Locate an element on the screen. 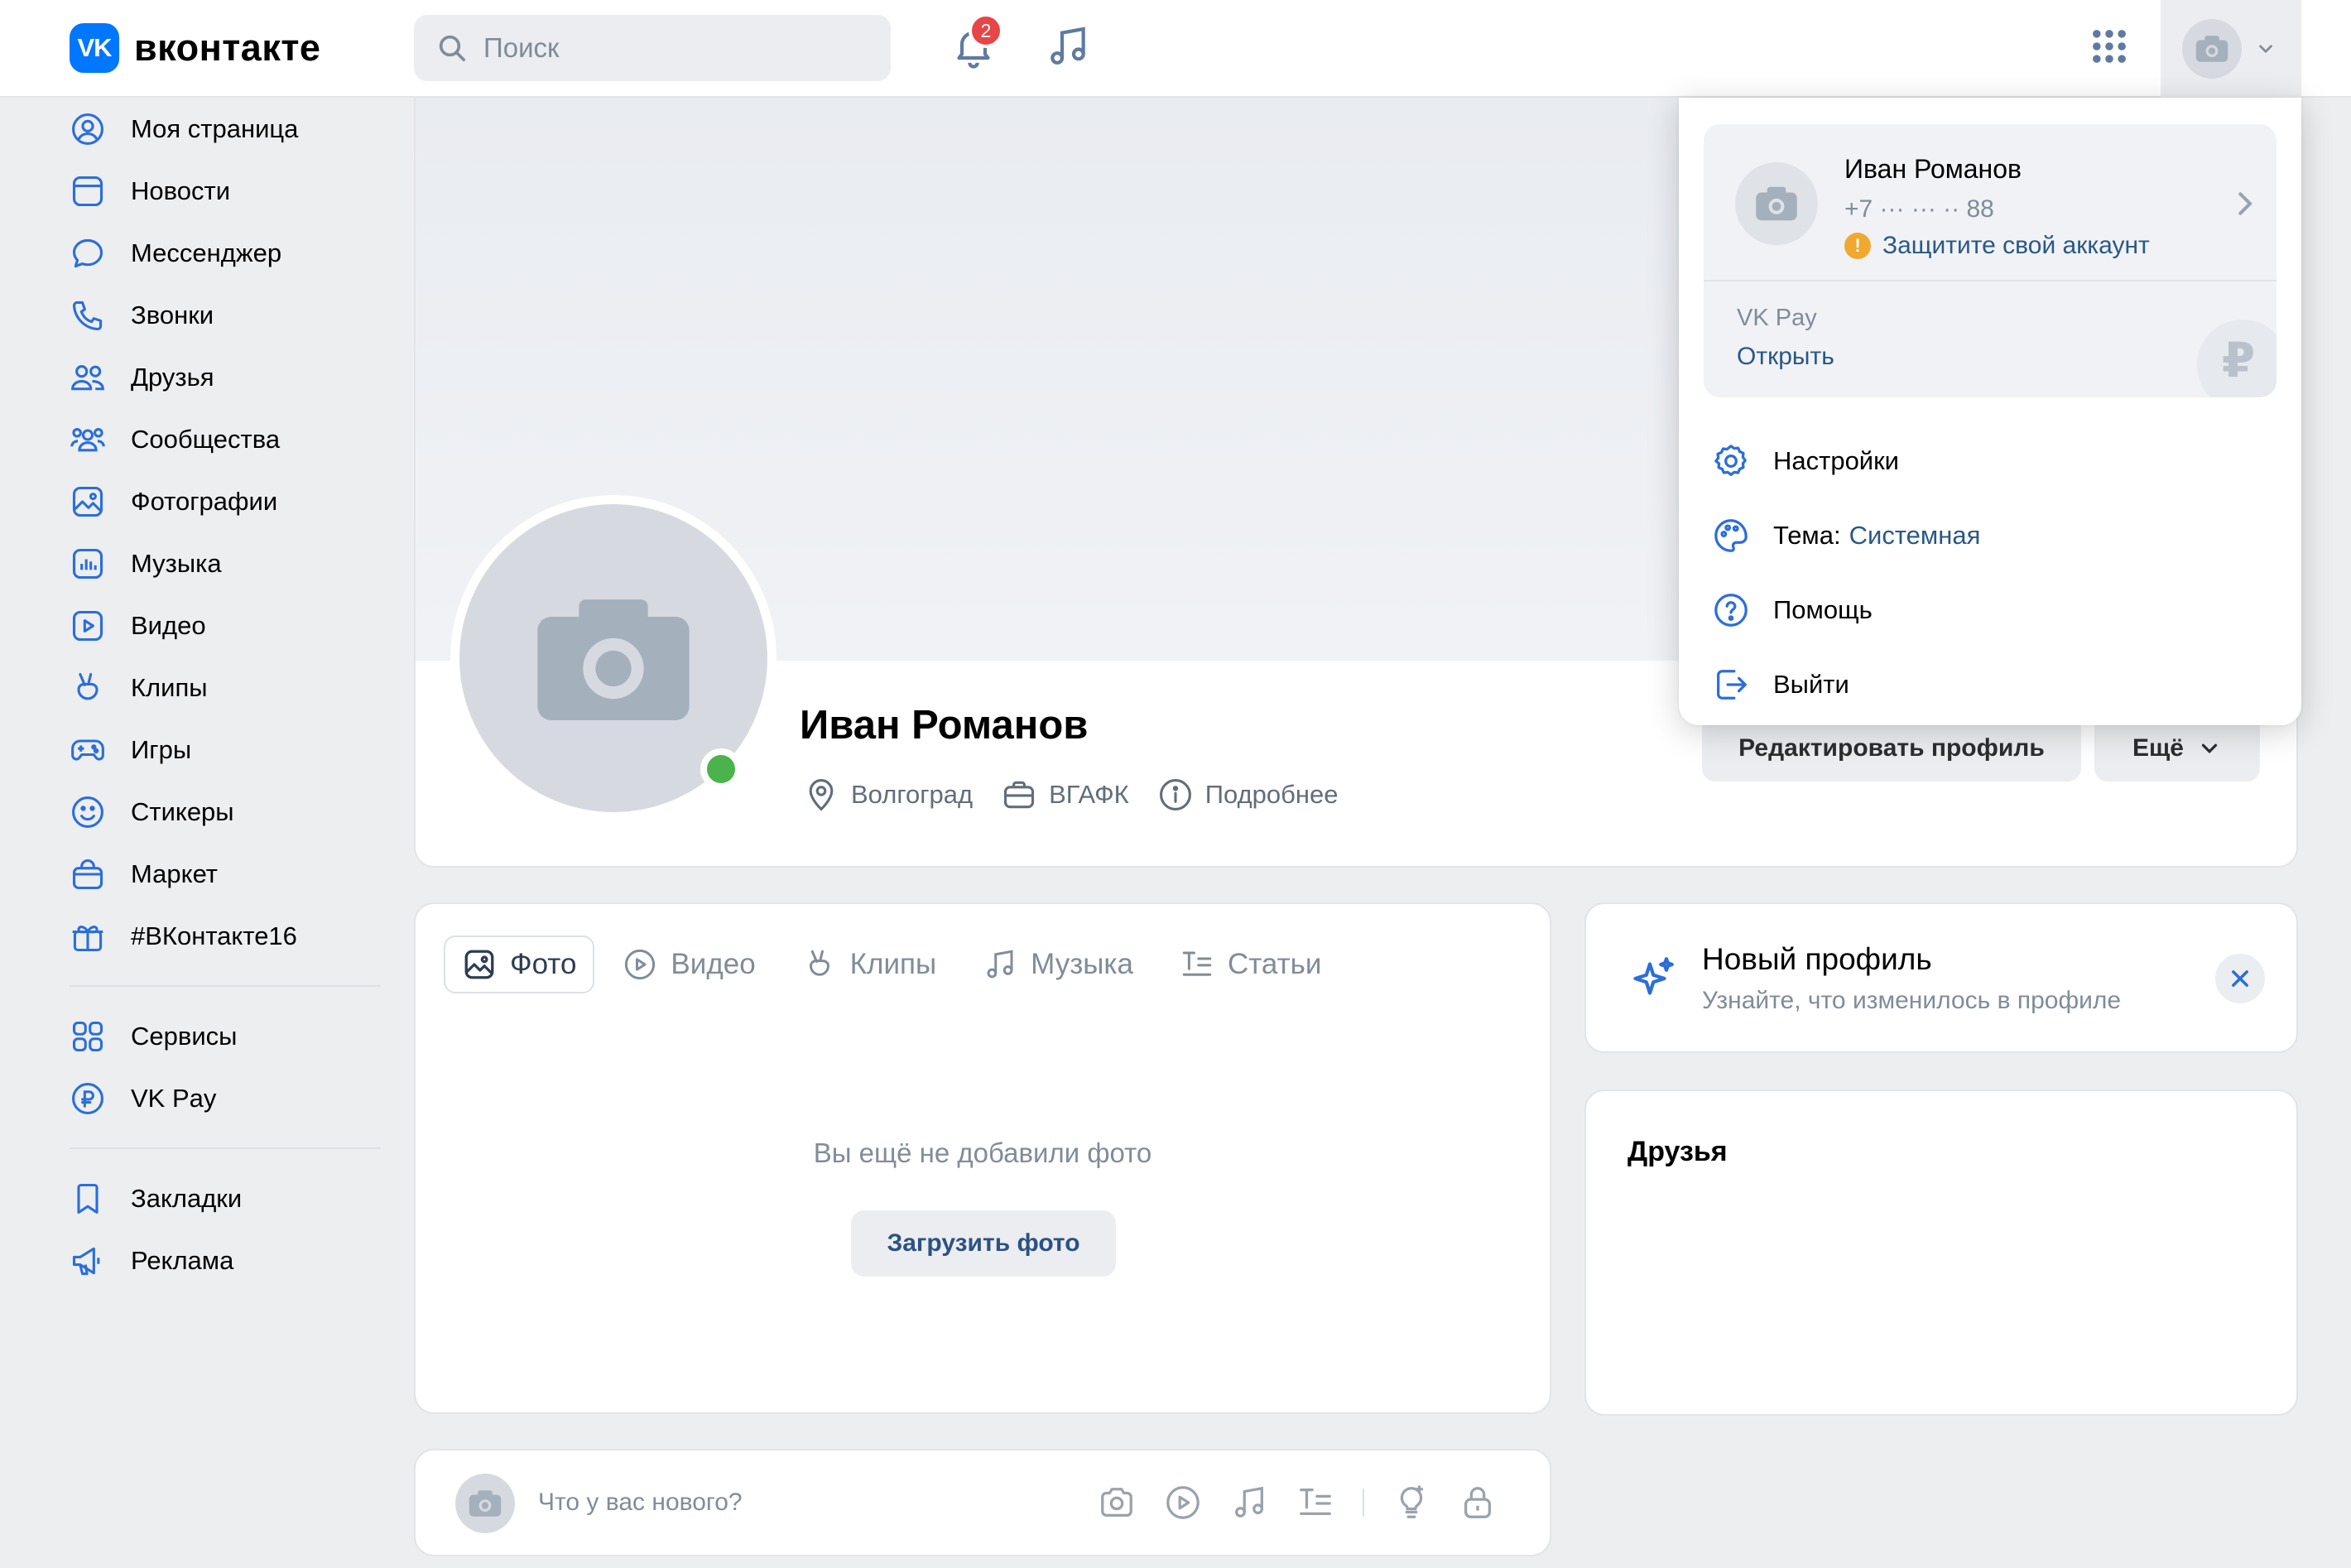 The width and height of the screenshot is (2351, 1568). tab-articles: Статьи is located at coordinates (1250, 964).